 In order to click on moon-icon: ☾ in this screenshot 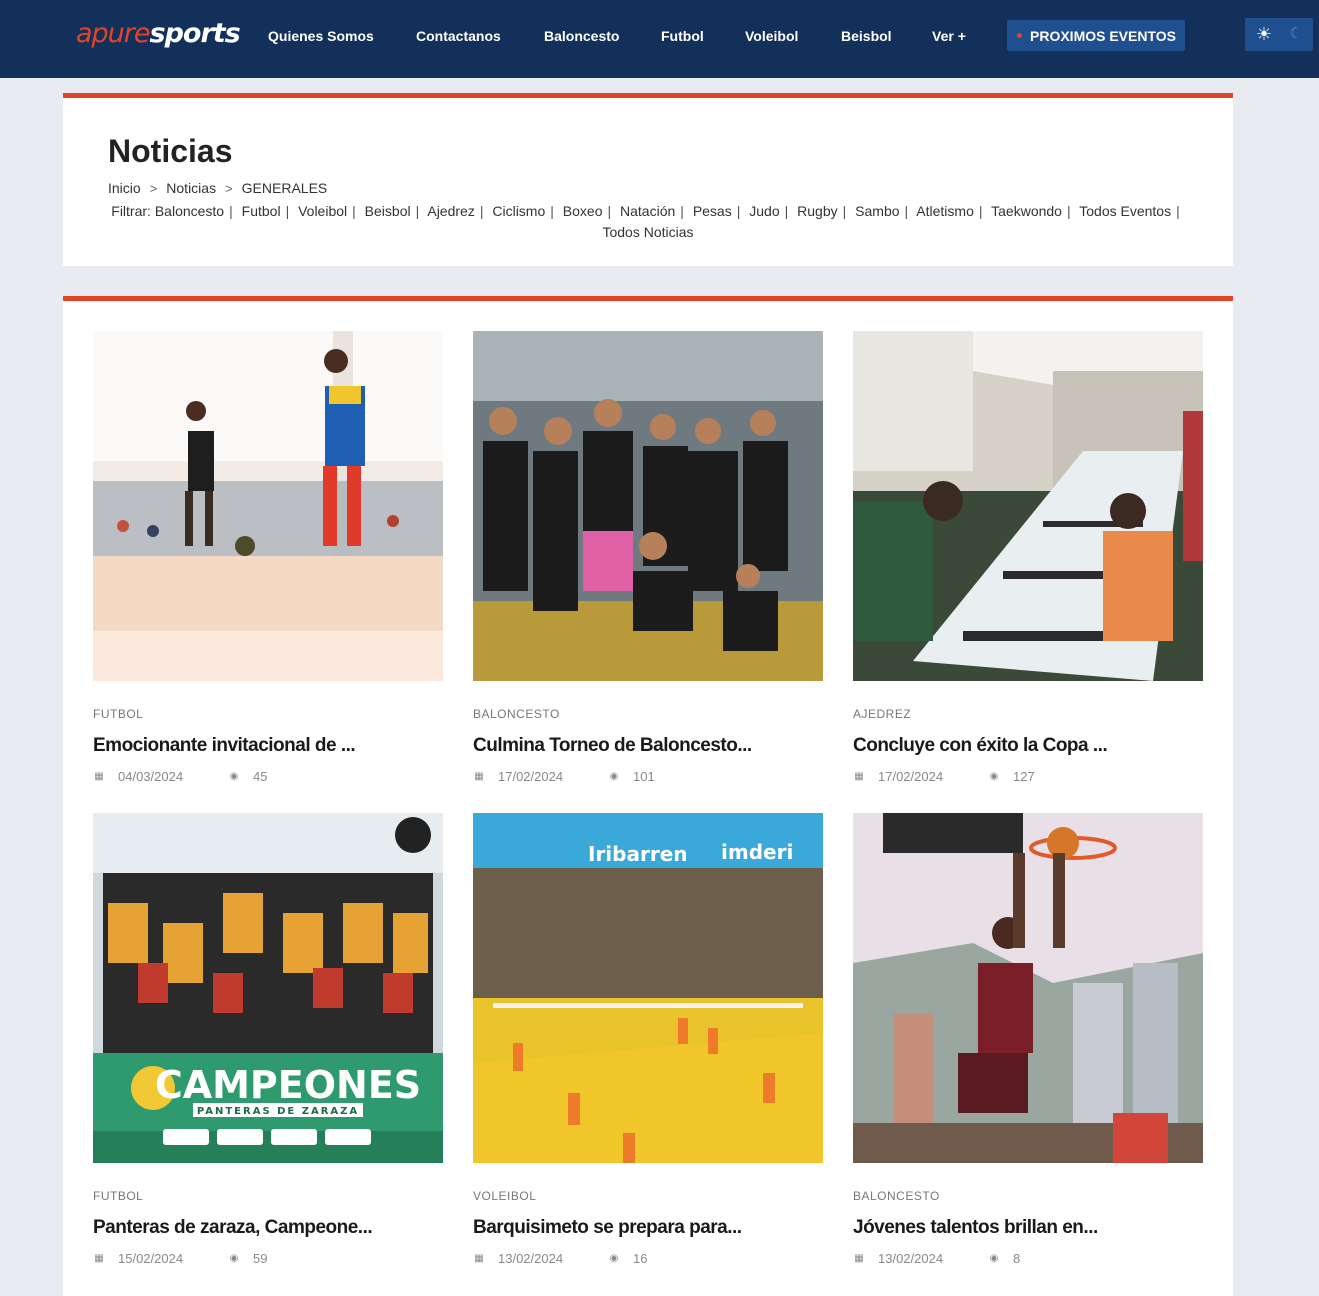, I will do `click(1296, 34)`.